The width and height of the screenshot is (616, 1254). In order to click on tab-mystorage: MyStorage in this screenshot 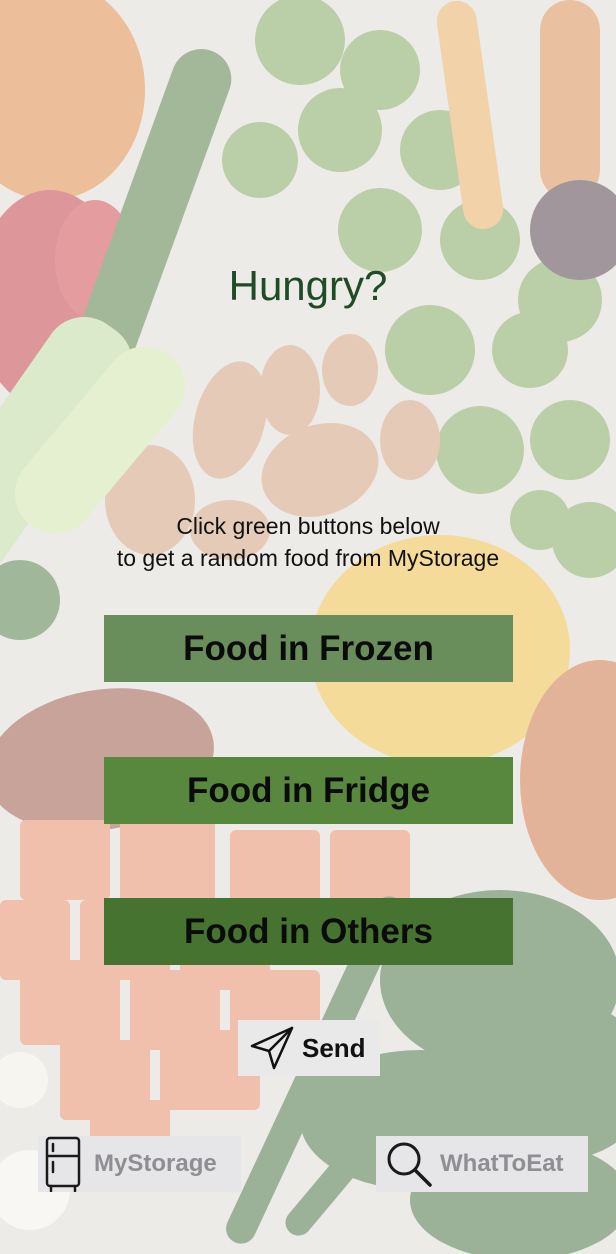, I will do `click(139, 1164)`.